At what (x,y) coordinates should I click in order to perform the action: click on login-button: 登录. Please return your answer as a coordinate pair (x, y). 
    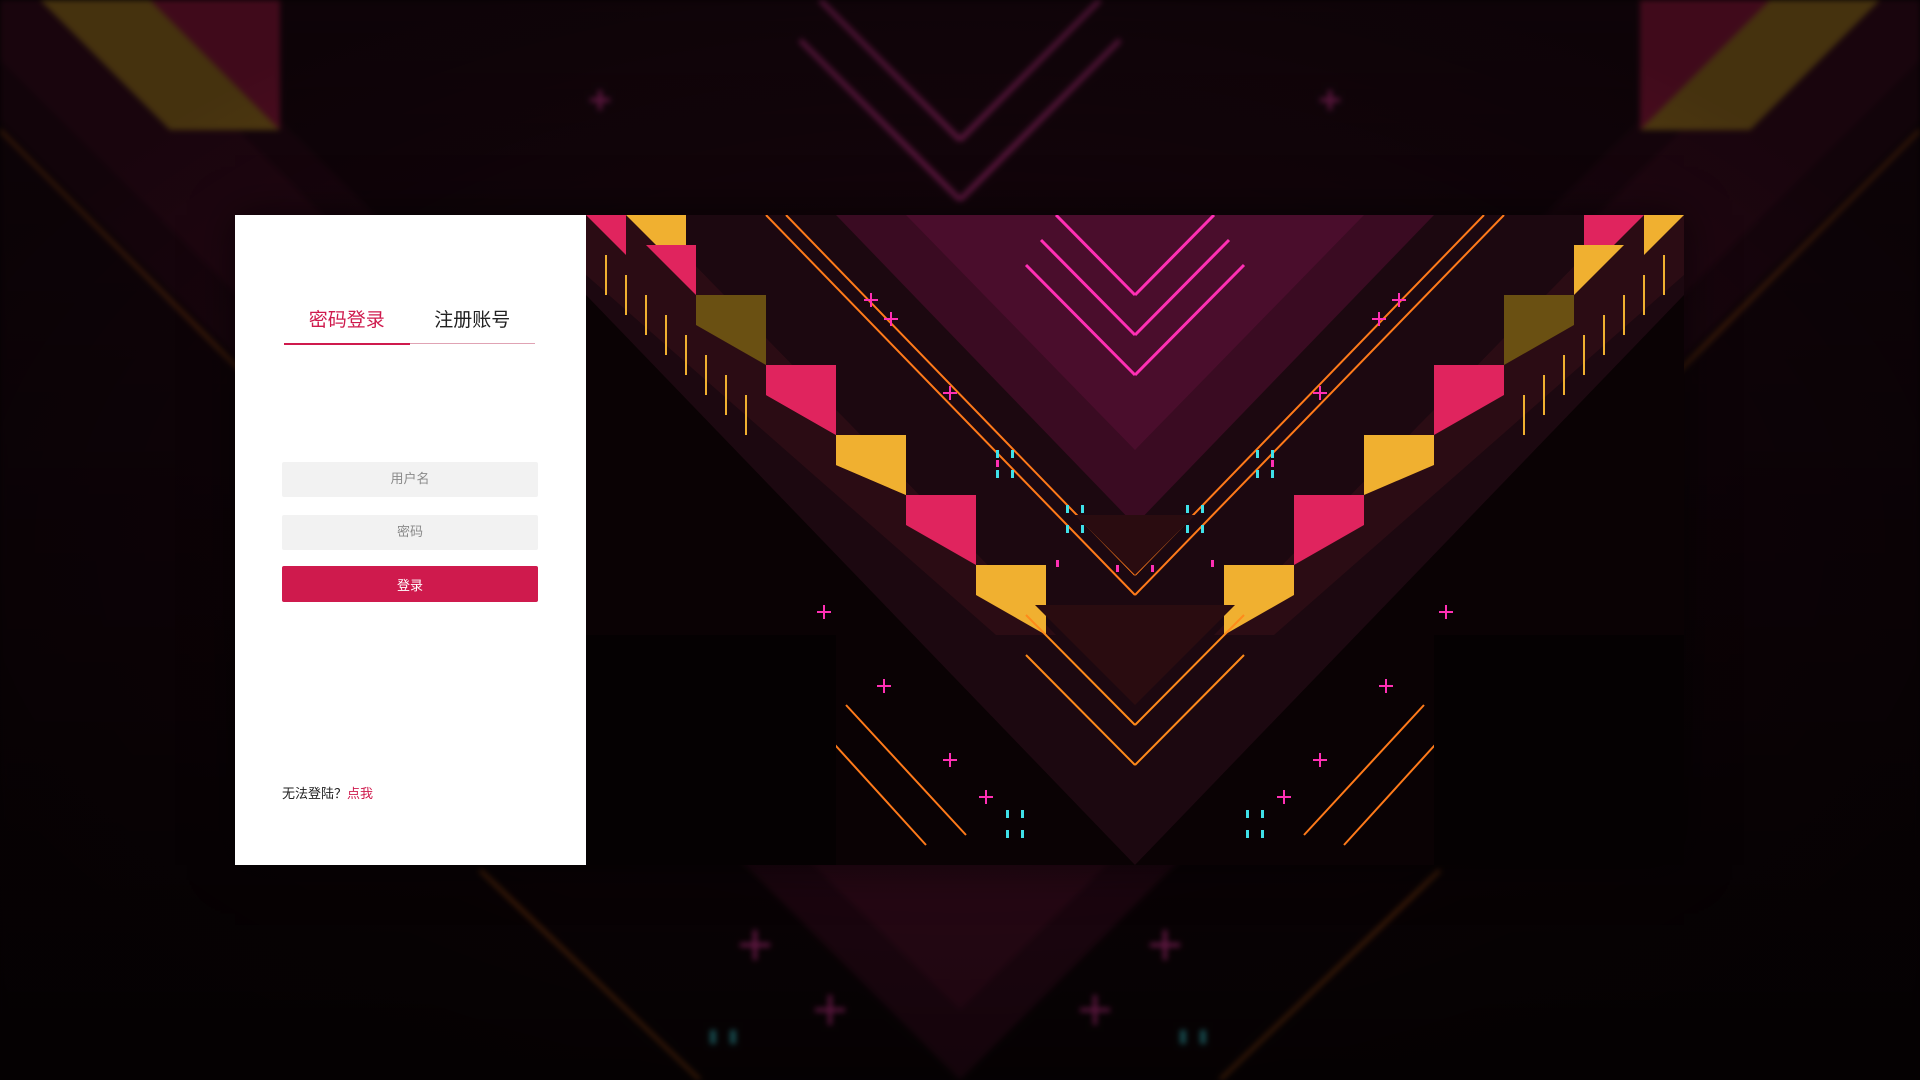
    Looking at the image, I should click on (410, 584).